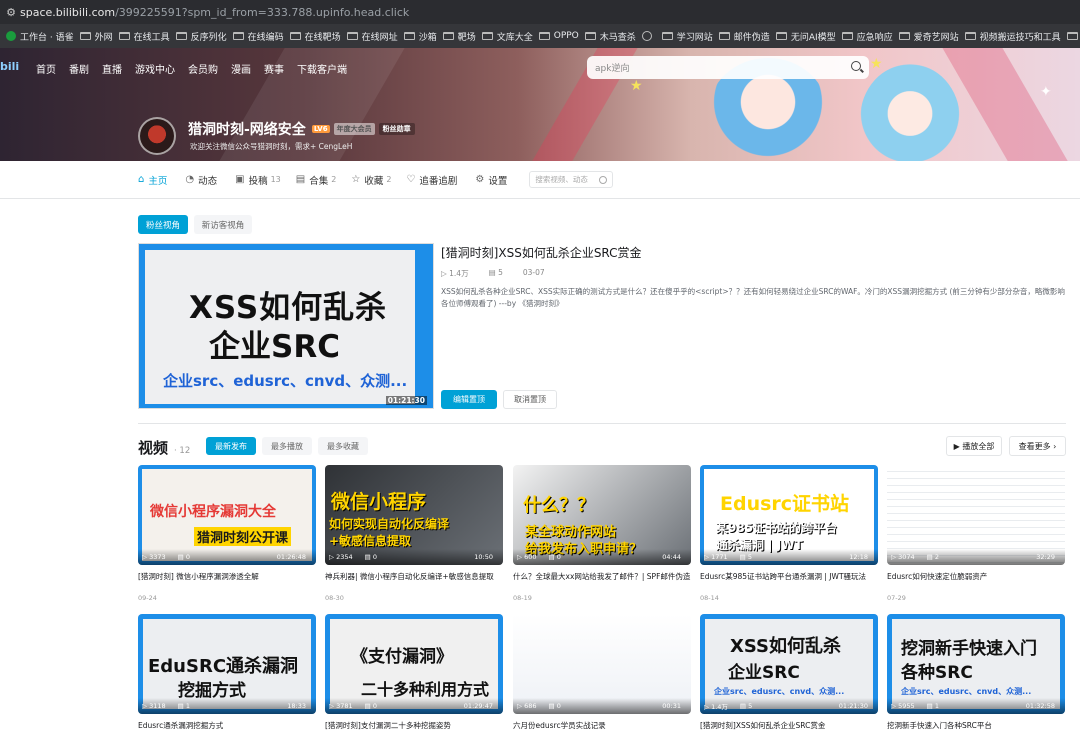  Describe the element at coordinates (789, 576) in the screenshot. I see `video-title: Edusrc某985证书站跨平台通杀漏洞 | JWT骚玩法` at that location.